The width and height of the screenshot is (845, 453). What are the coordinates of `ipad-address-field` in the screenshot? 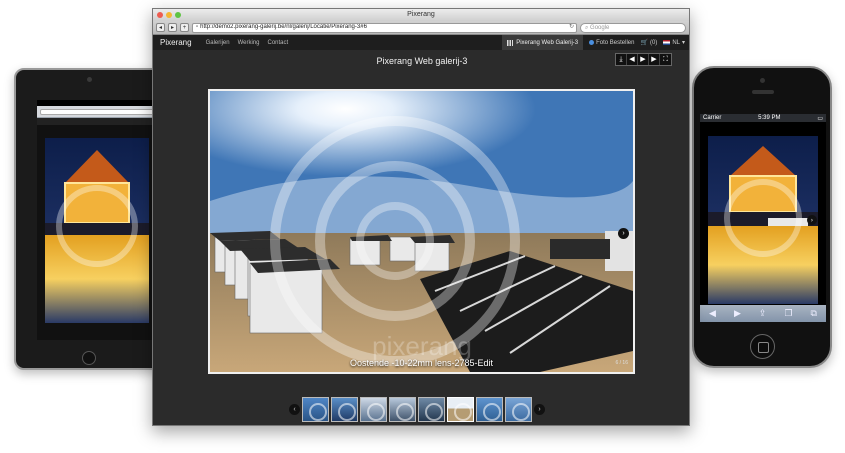 It's located at (97, 111).